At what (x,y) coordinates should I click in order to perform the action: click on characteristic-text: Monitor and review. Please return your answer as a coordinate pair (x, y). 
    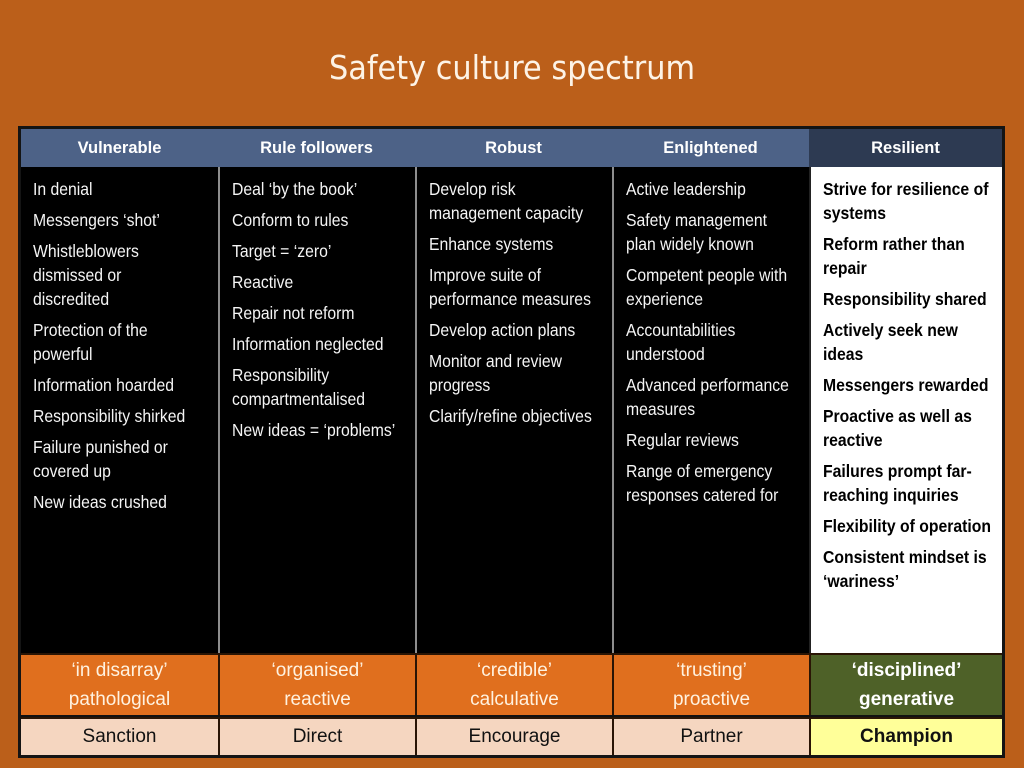
    Looking at the image, I should click on (496, 361).